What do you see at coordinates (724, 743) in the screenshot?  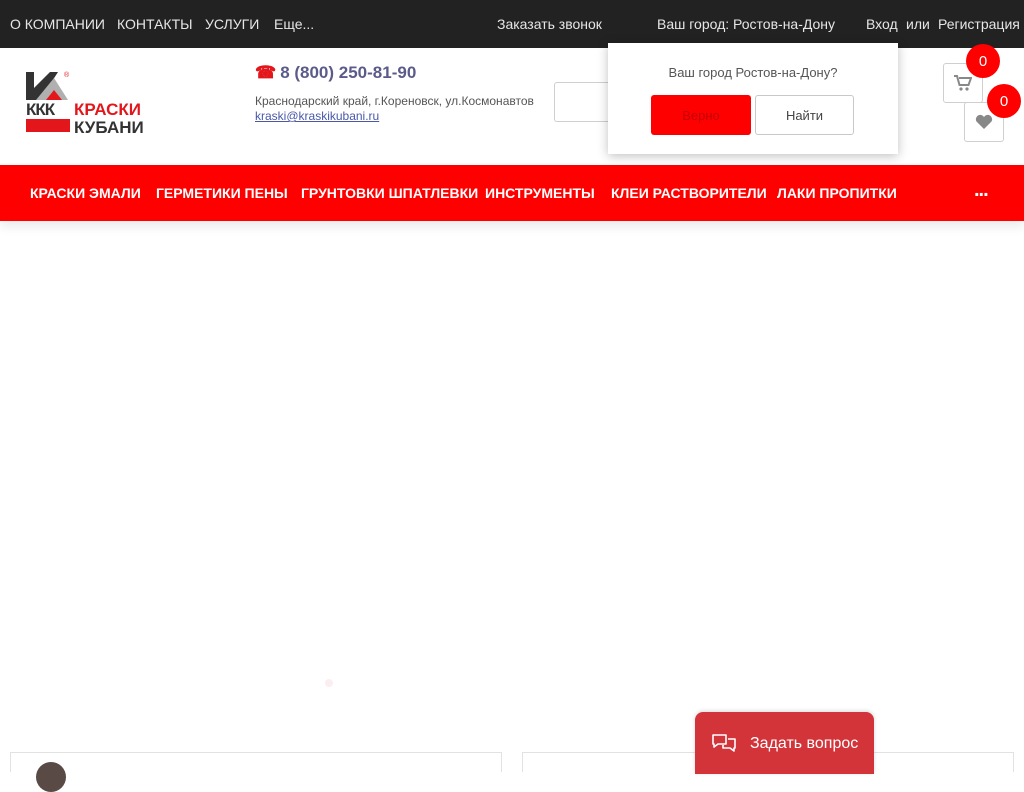 I see `chat-icon` at bounding box center [724, 743].